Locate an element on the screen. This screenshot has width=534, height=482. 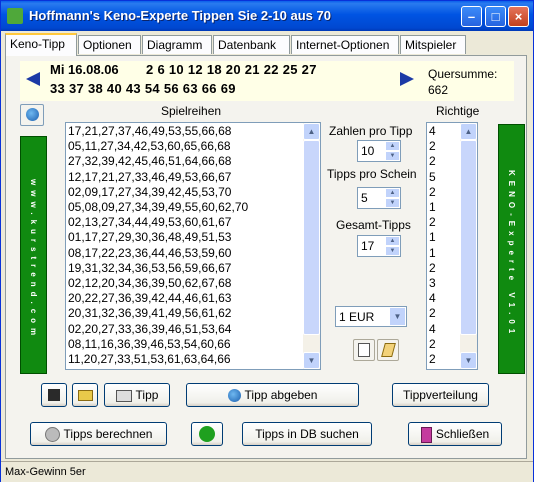
richtige-scrollbar: ▲ ▼ is located at coordinates (468, 246).